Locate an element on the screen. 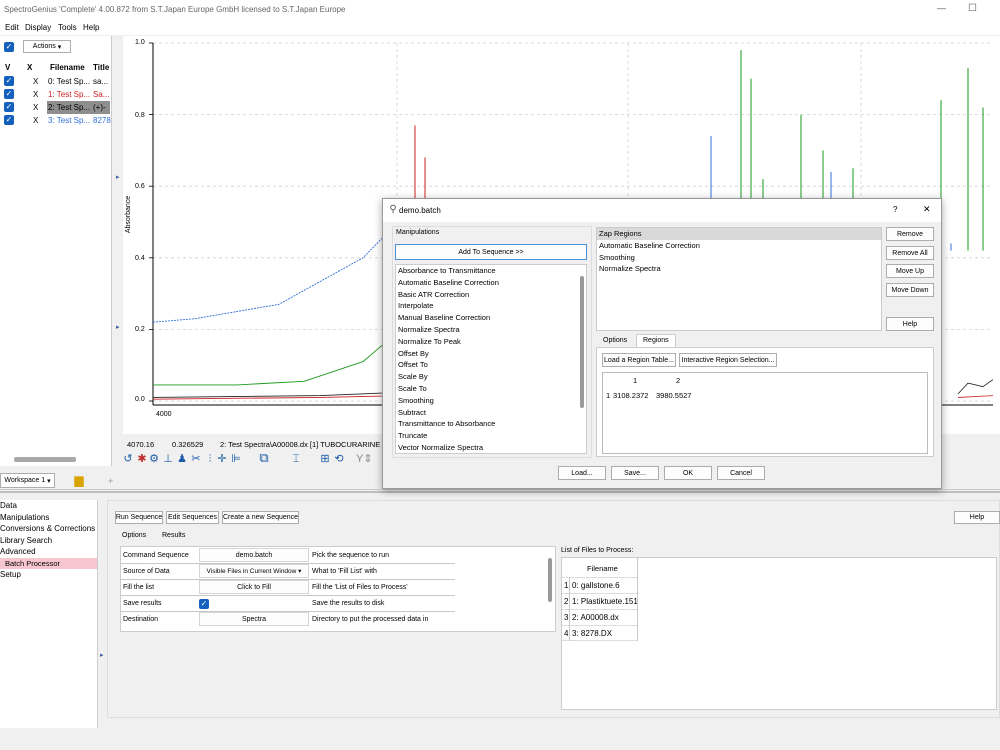 This screenshot has height=750, width=1000. menu-tools: Tools is located at coordinates (67, 27).